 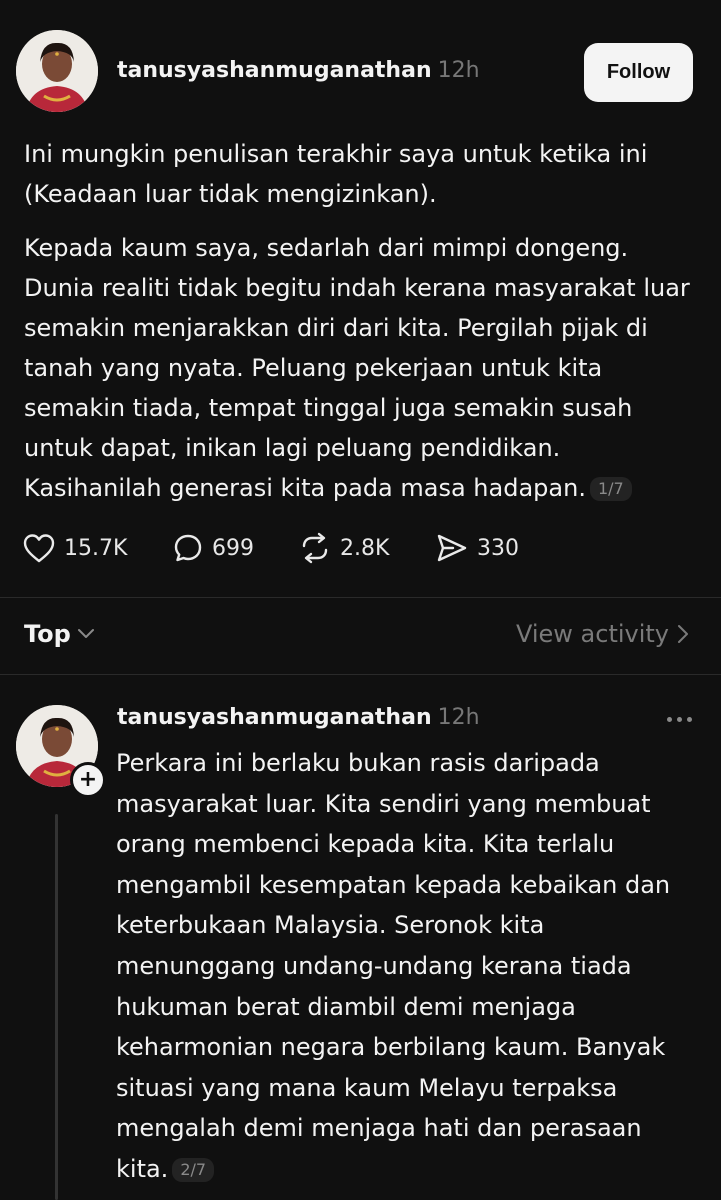 I want to click on reply-author: tanusyashanmuganathan 12h, so click(x=298, y=717).